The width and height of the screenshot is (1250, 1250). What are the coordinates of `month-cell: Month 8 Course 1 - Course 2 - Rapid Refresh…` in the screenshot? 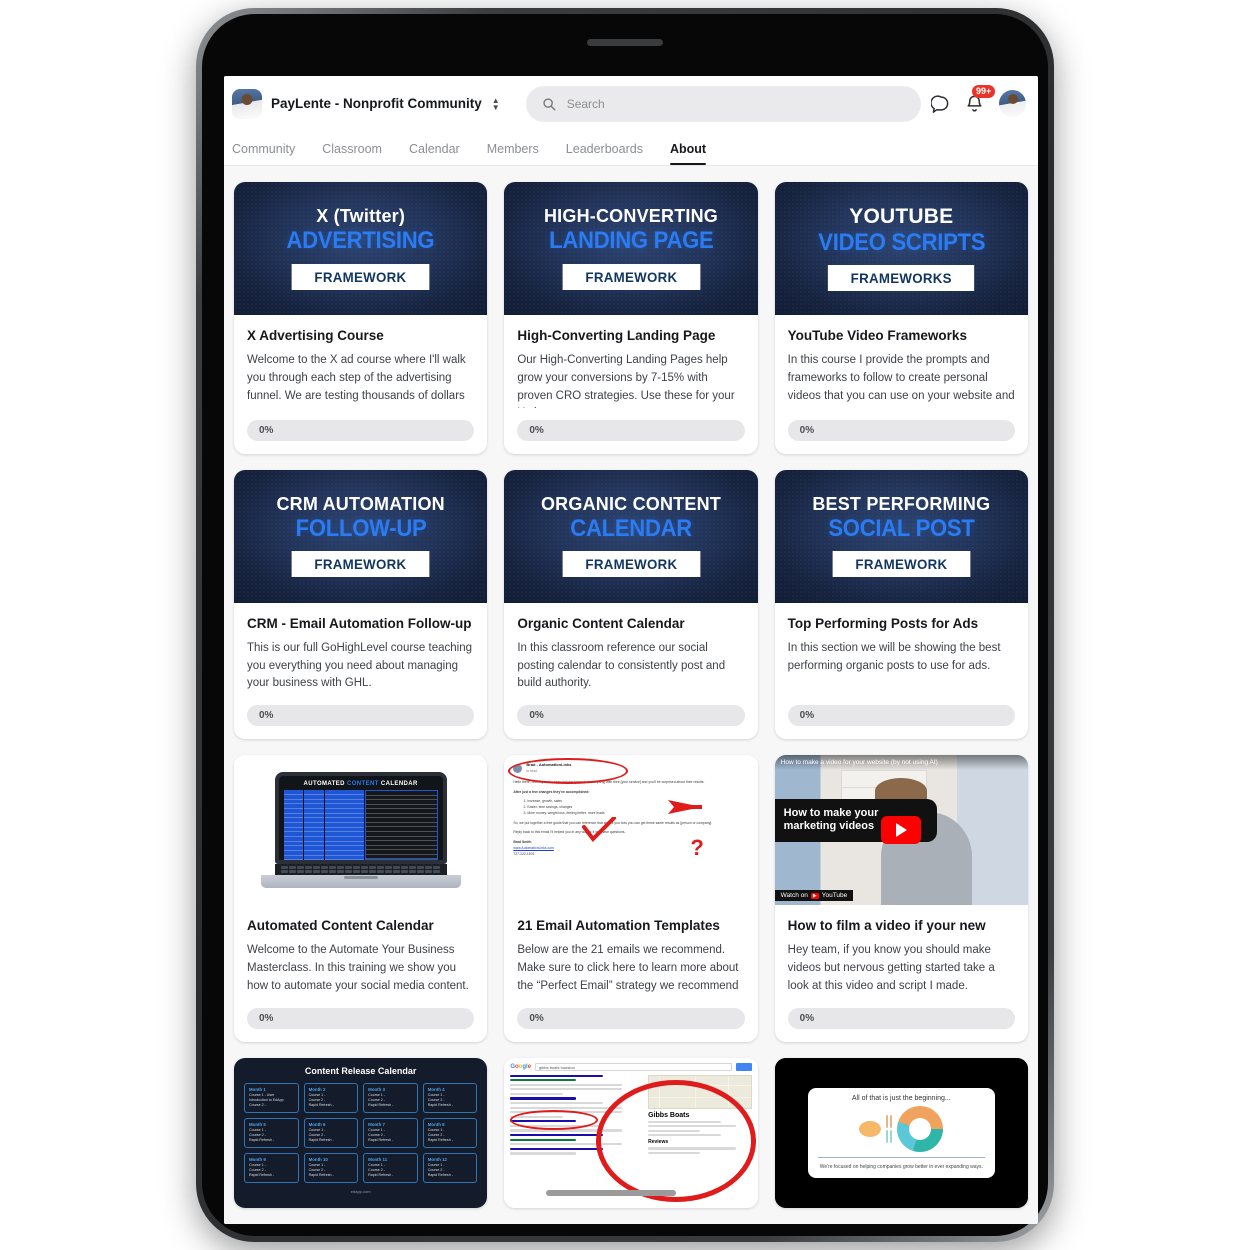 It's located at (450, 1132).